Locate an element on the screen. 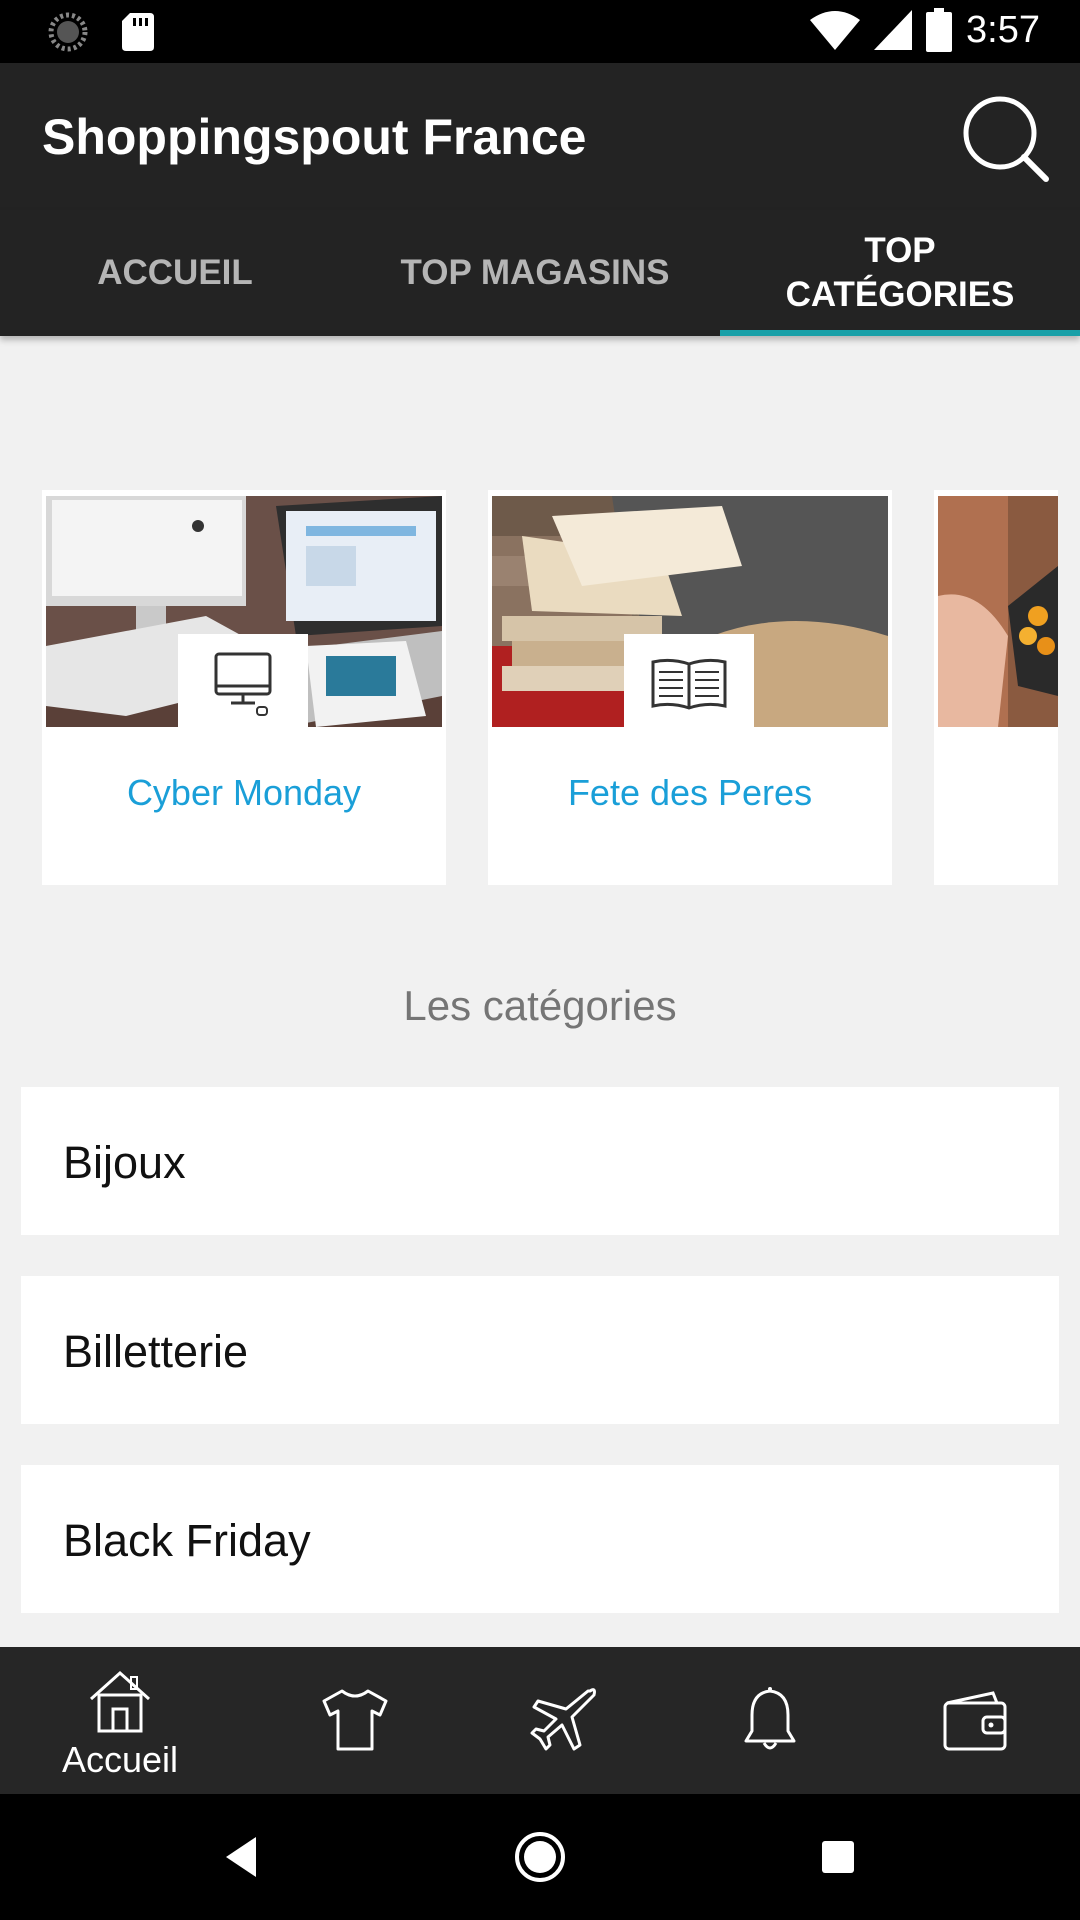  book-icon is located at coordinates (689, 684).